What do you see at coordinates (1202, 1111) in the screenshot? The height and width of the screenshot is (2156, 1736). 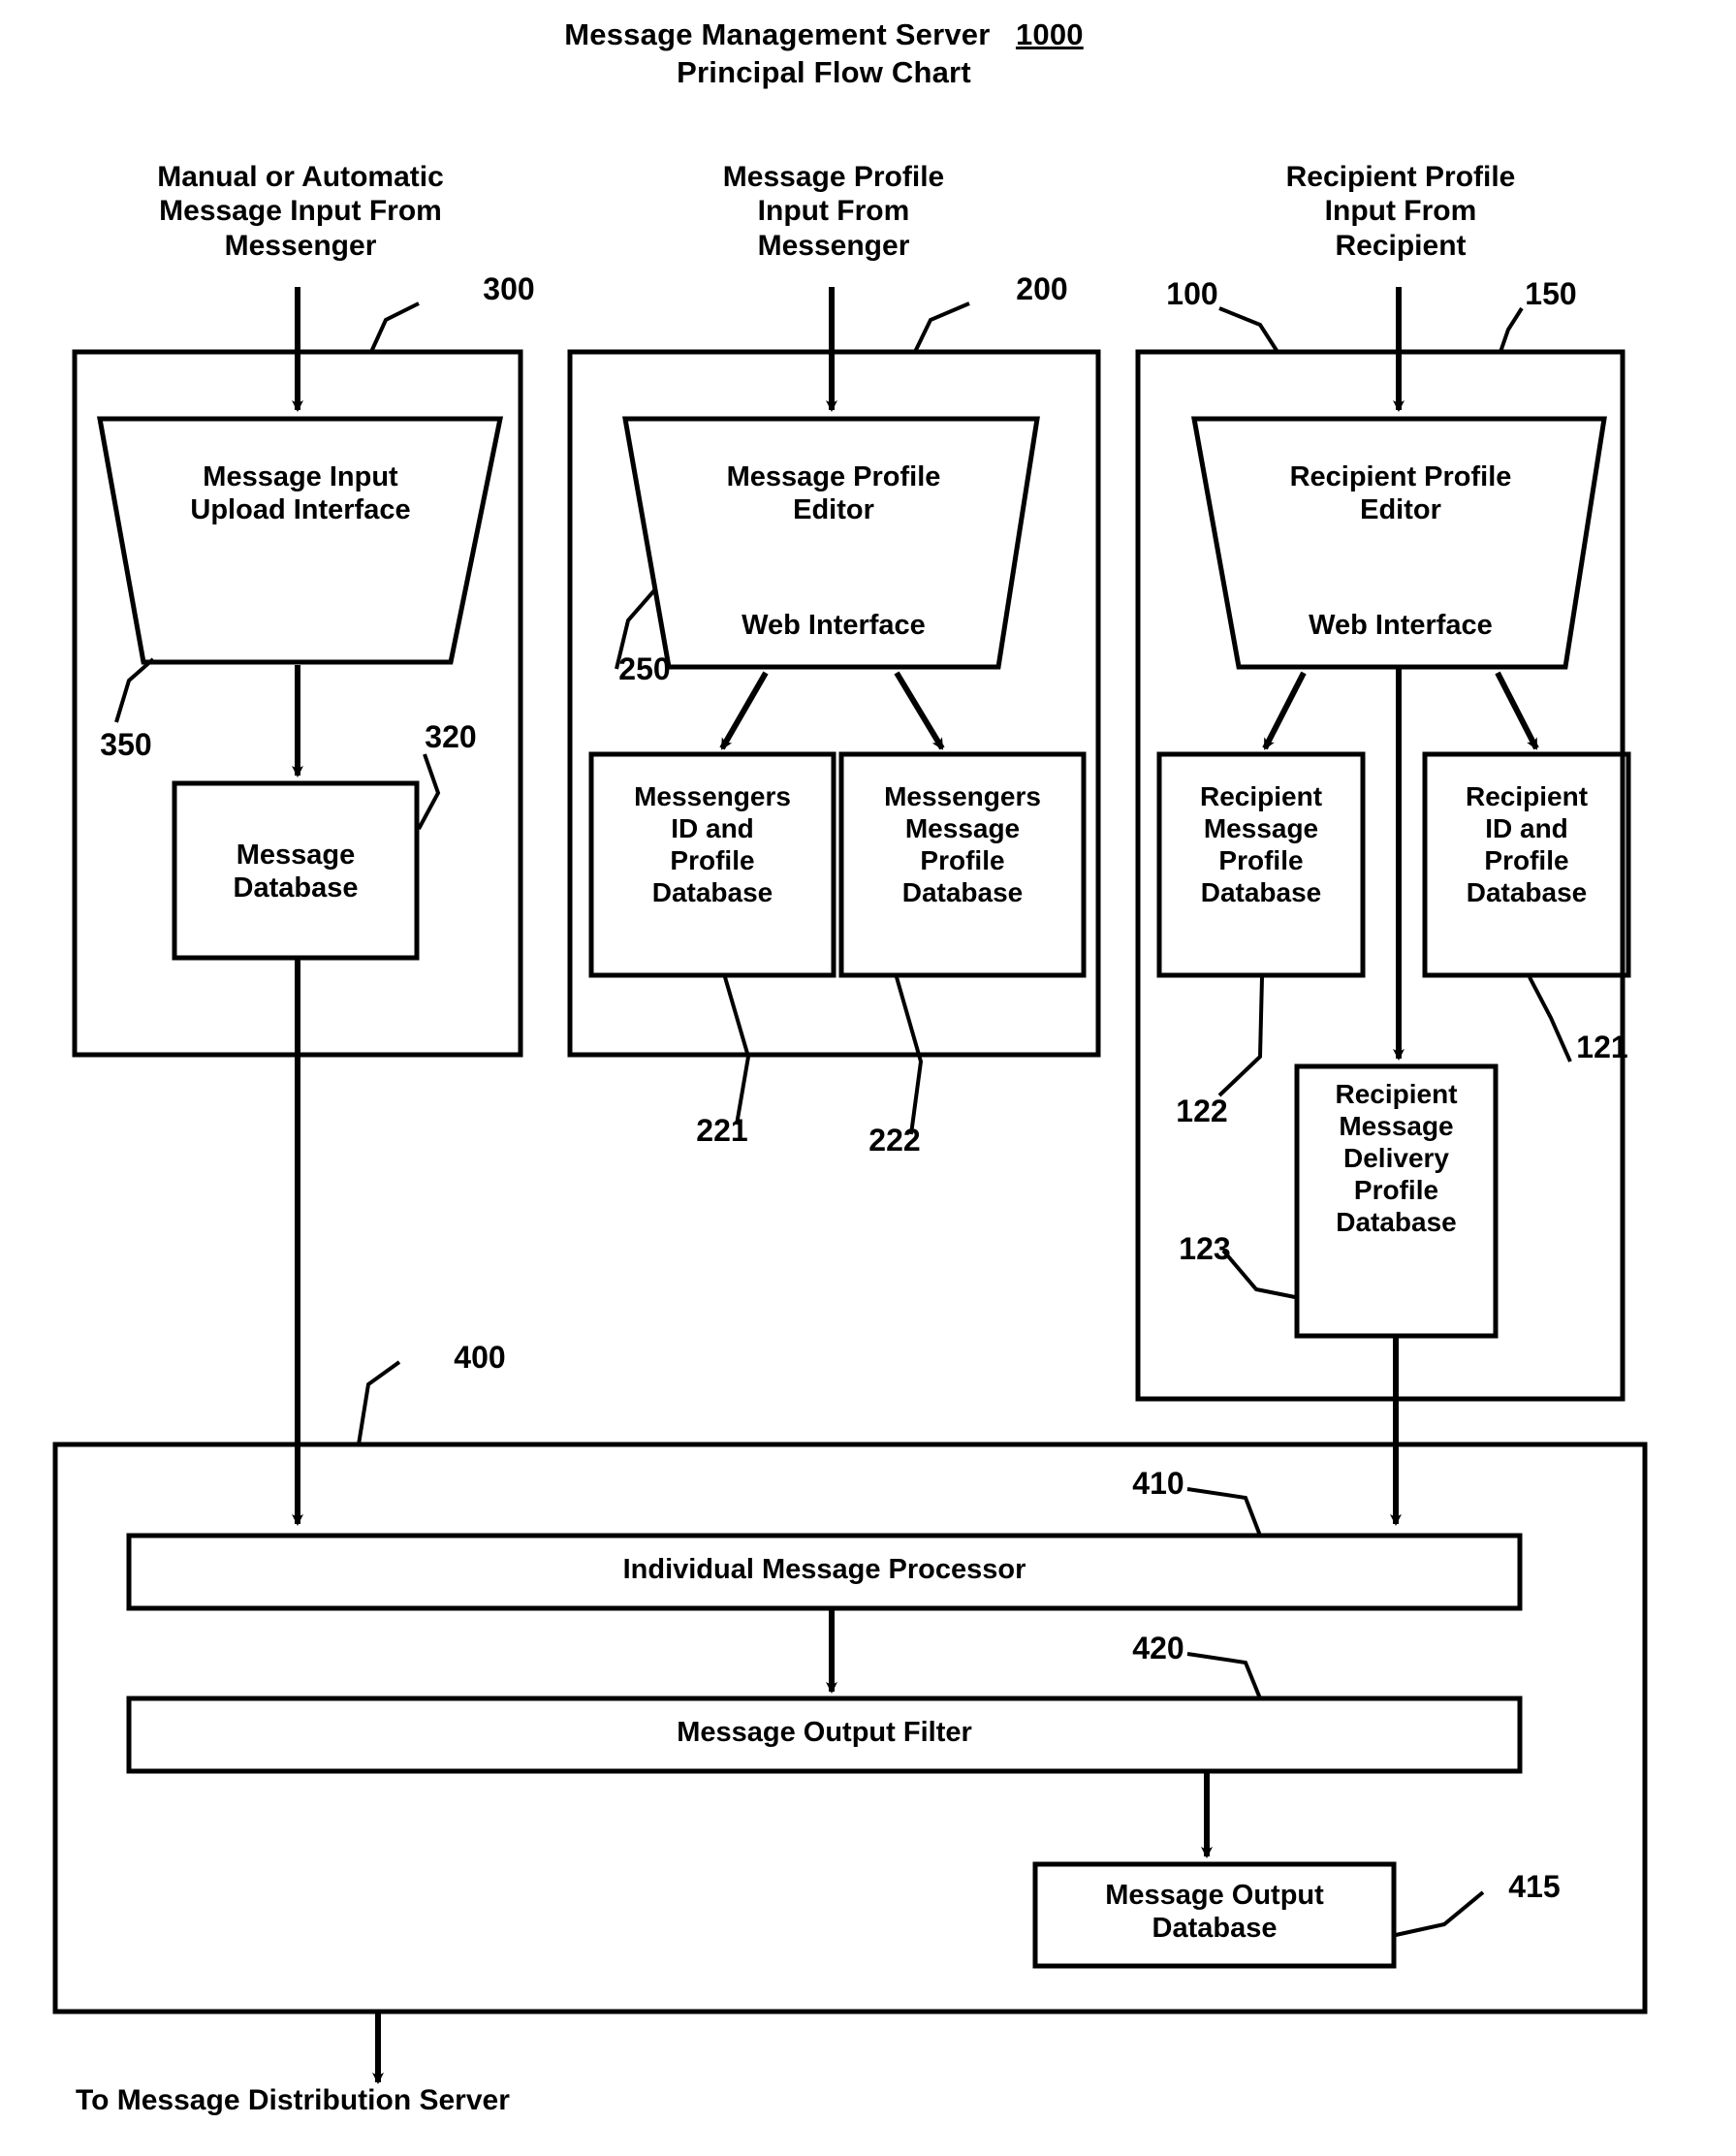 I see `ref-122: 122` at bounding box center [1202, 1111].